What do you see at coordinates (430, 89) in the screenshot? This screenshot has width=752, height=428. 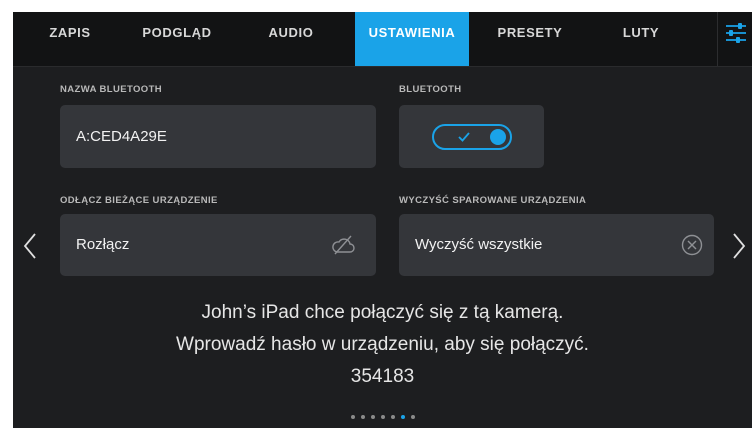 I see `bluetooth-label: BLUETOOTH` at bounding box center [430, 89].